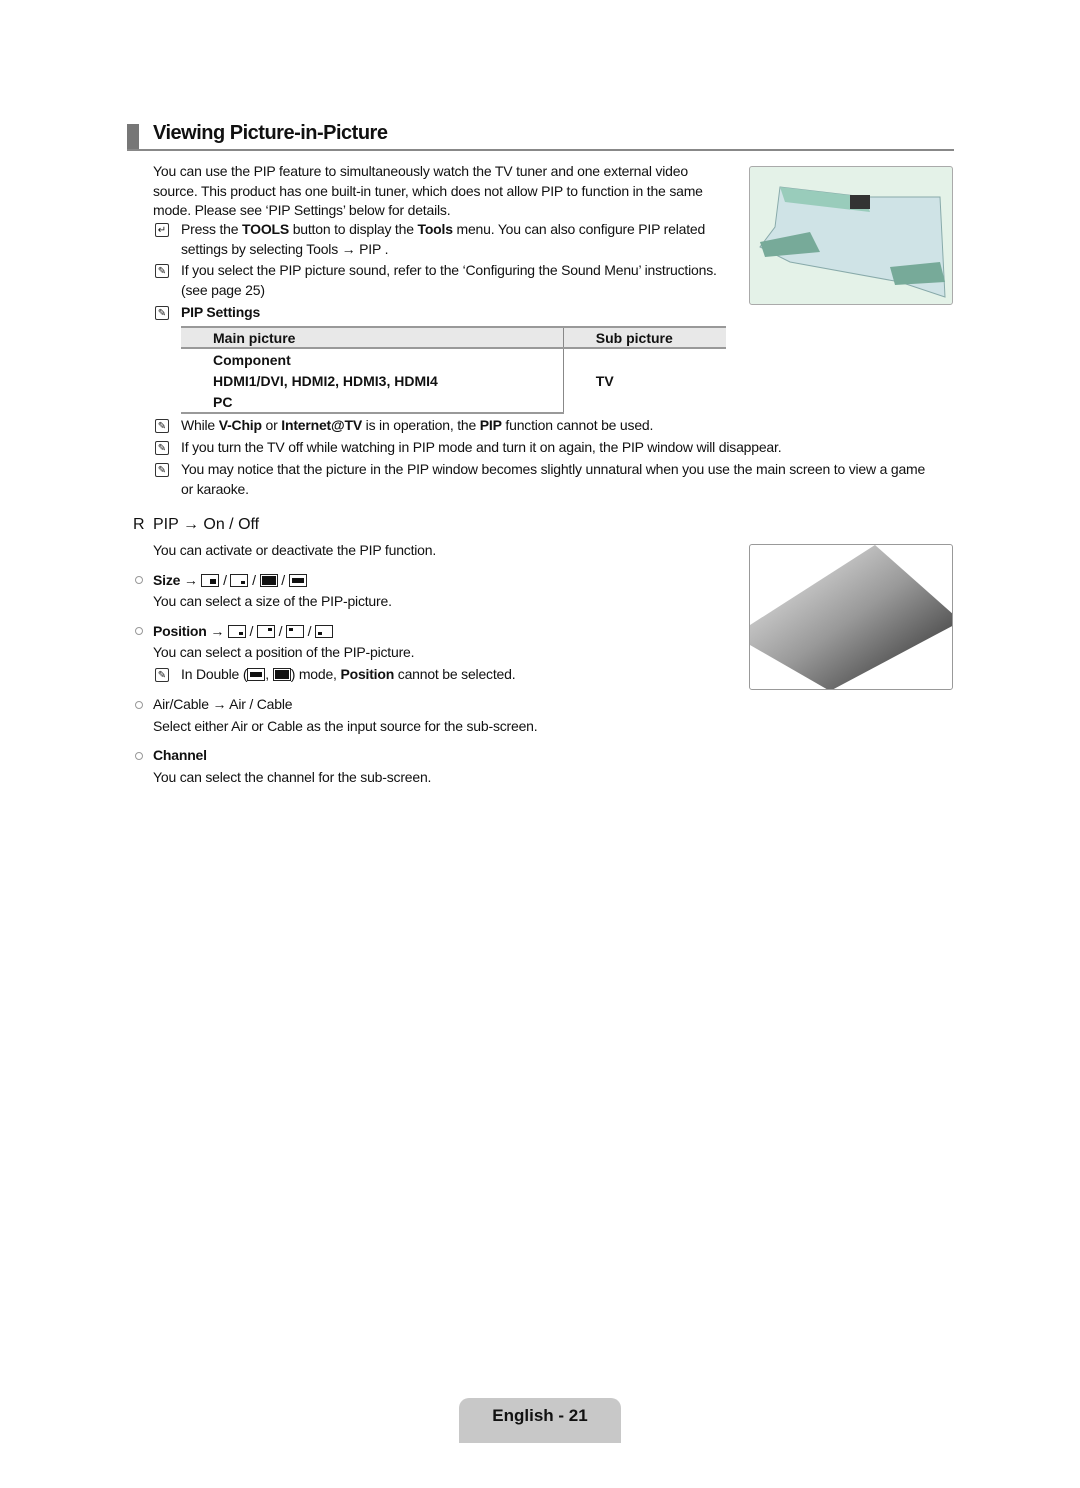 The height and width of the screenshot is (1488, 1080). What do you see at coordinates (252, 359) in the screenshot?
I see `cell-main: Component` at bounding box center [252, 359].